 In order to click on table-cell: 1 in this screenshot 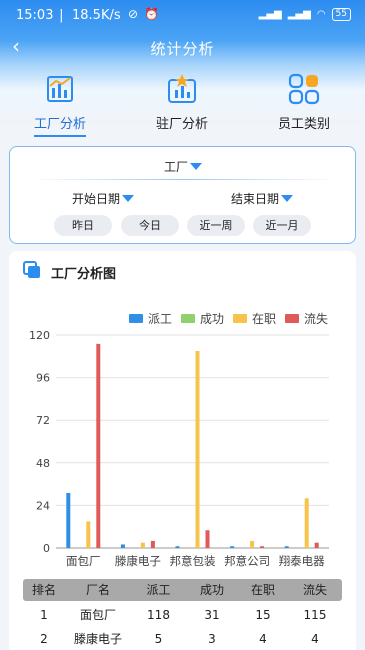, I will do `click(44, 615)`.